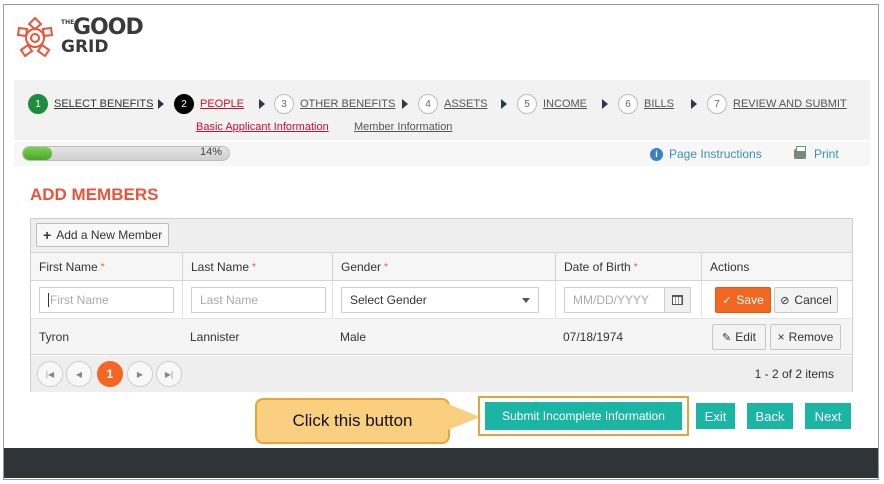 The image size is (884, 484). Describe the element at coordinates (106, 267) in the screenshot. I see `column-header-first-name: First Name *` at that location.